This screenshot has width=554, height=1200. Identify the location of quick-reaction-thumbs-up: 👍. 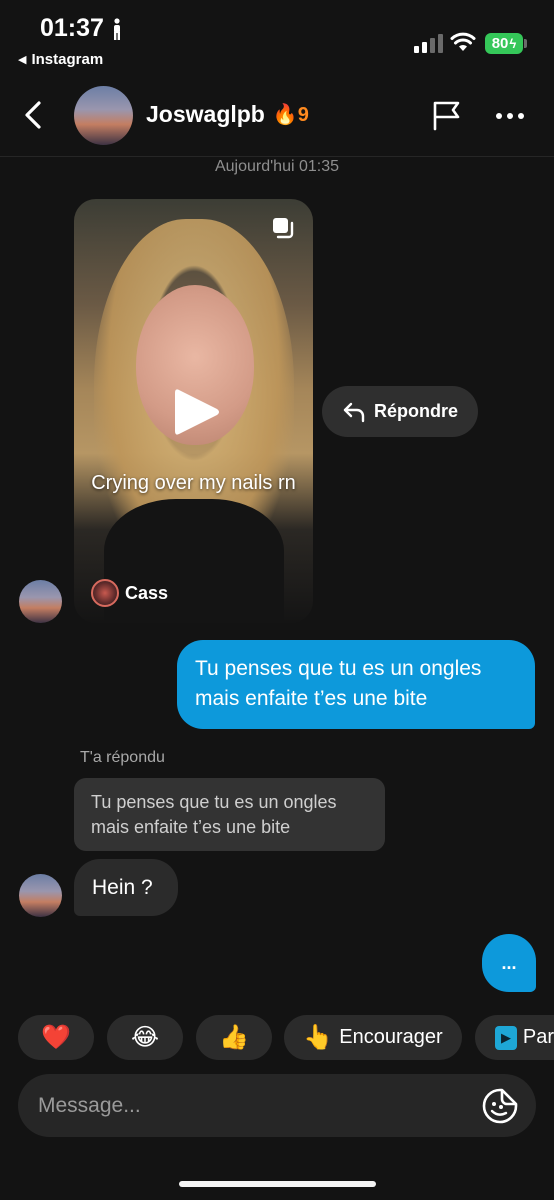
(234, 1037).